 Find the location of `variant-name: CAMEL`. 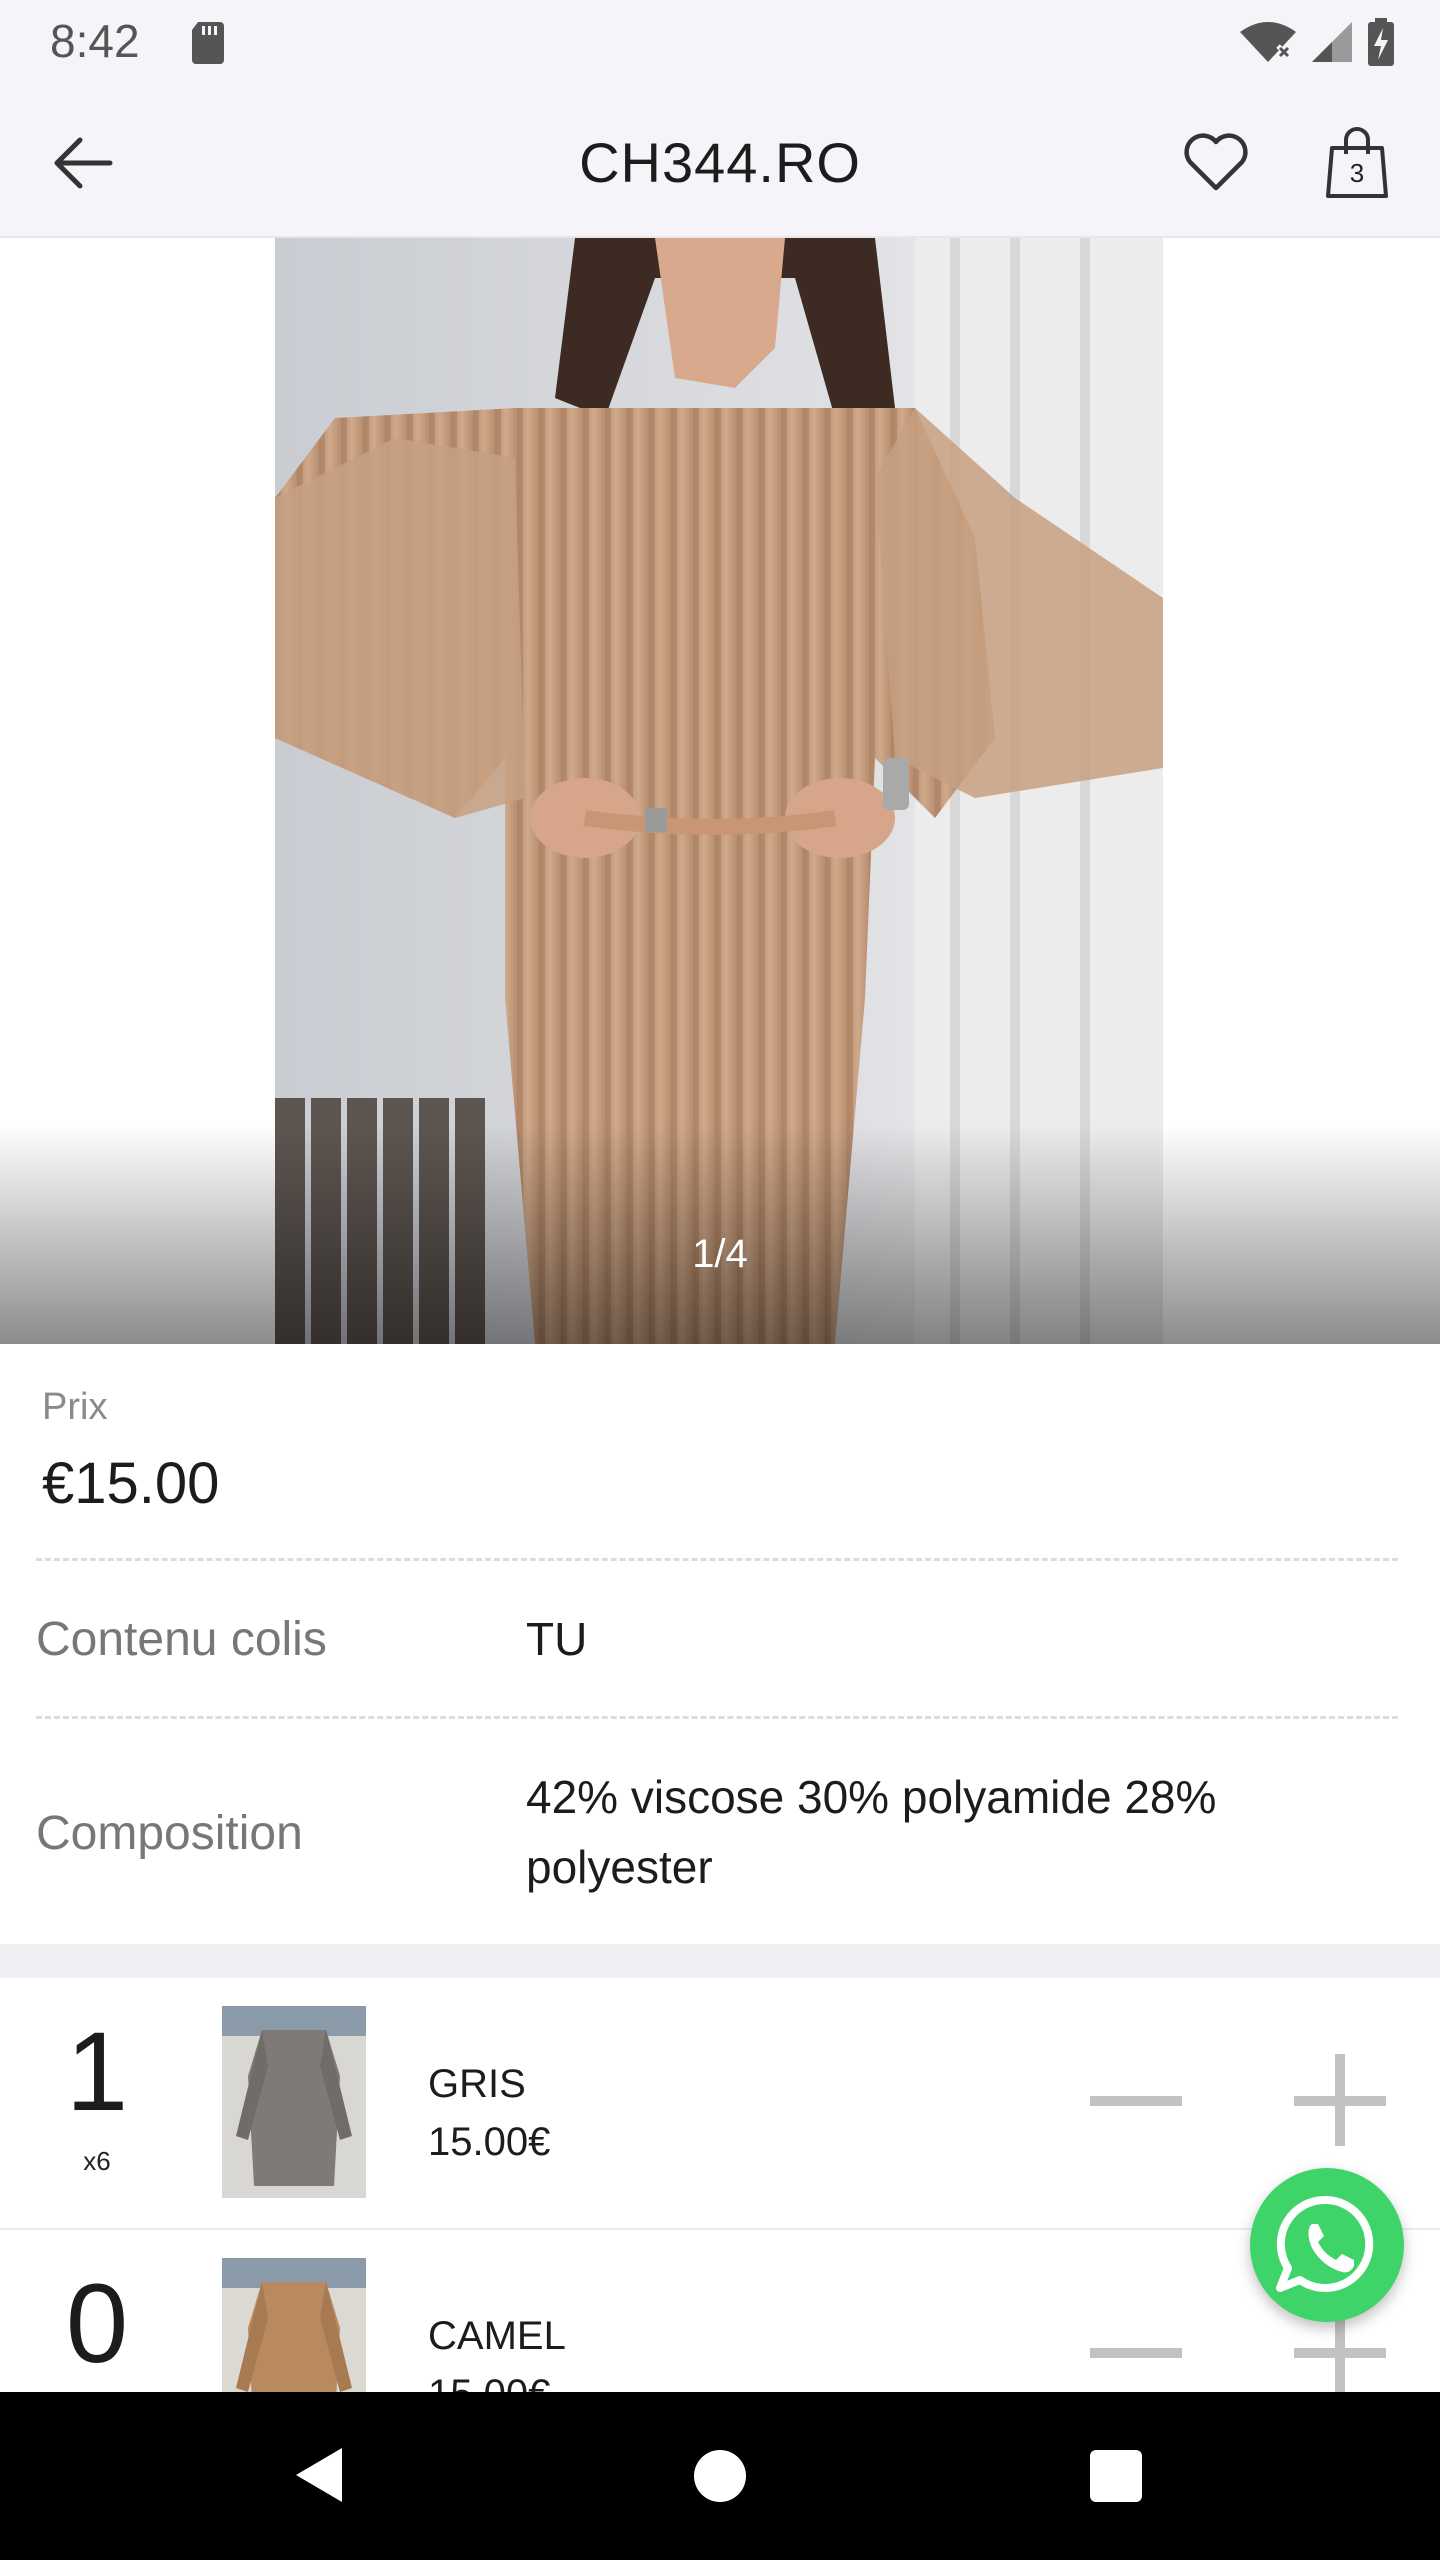

variant-name: CAMEL is located at coordinates (497, 2336).